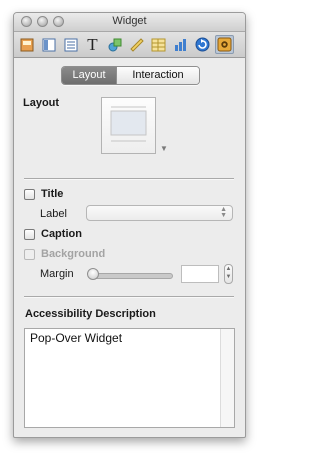 The image size is (320, 455). Describe the element at coordinates (89, 75) in the screenshot. I see `tab-layout: Layout` at that location.